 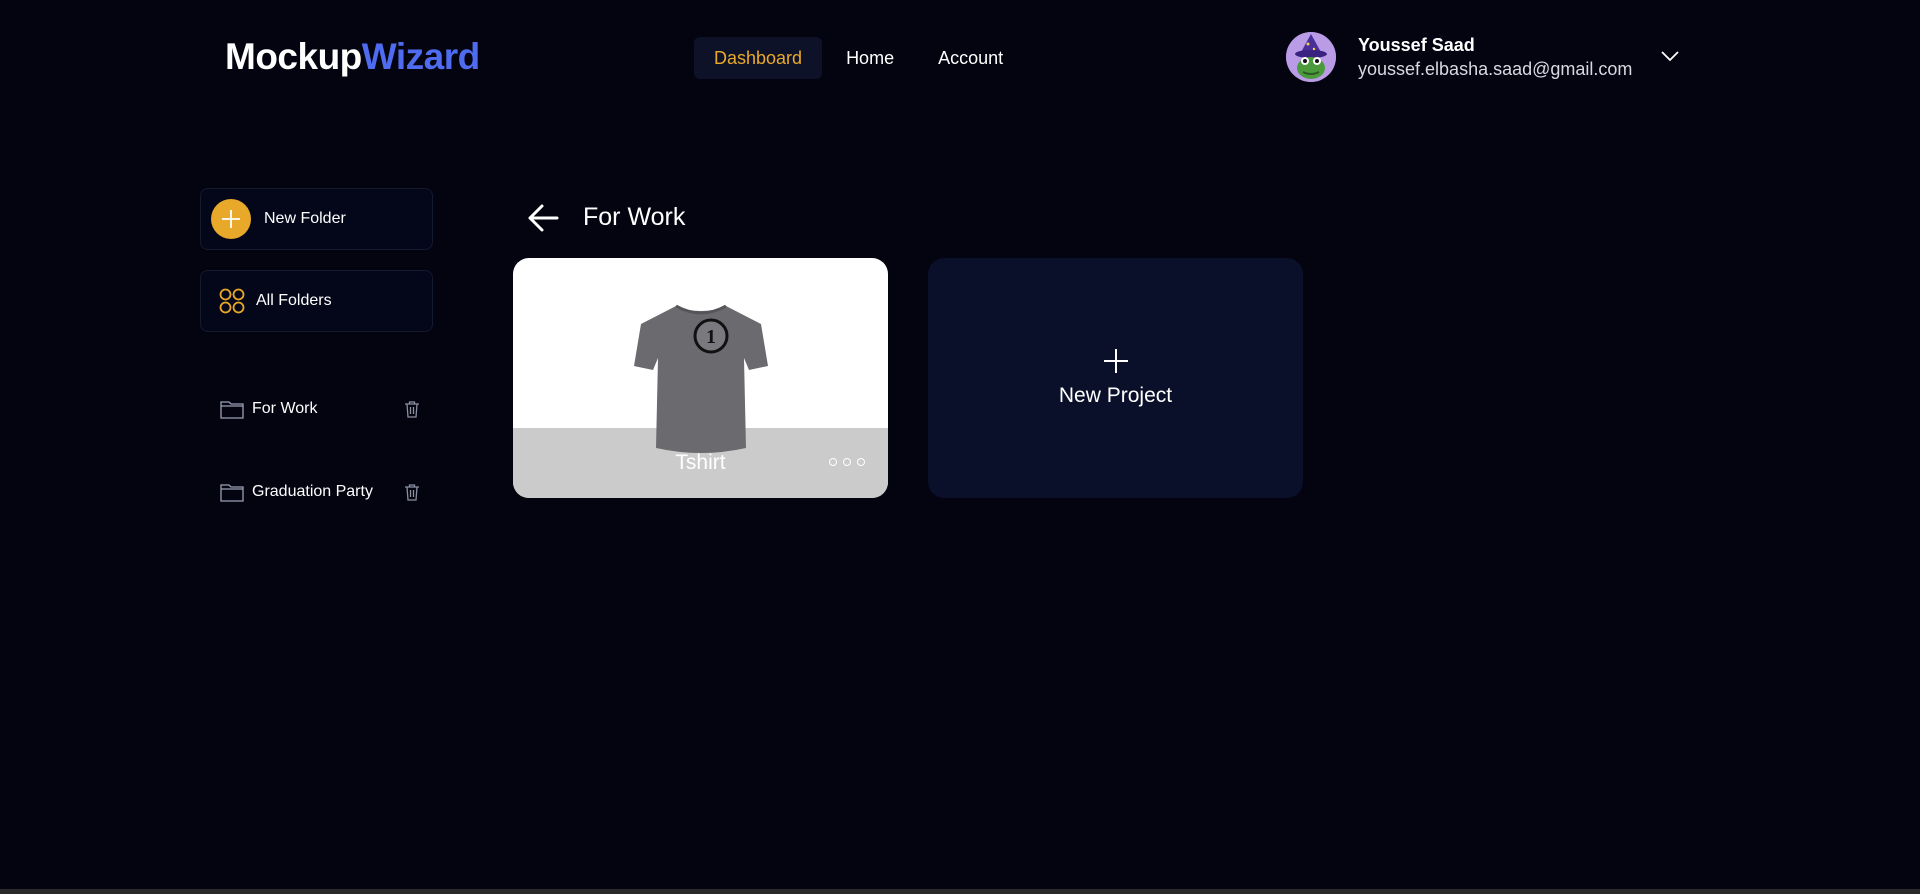 What do you see at coordinates (870, 58) in the screenshot?
I see `nav-home: Home` at bounding box center [870, 58].